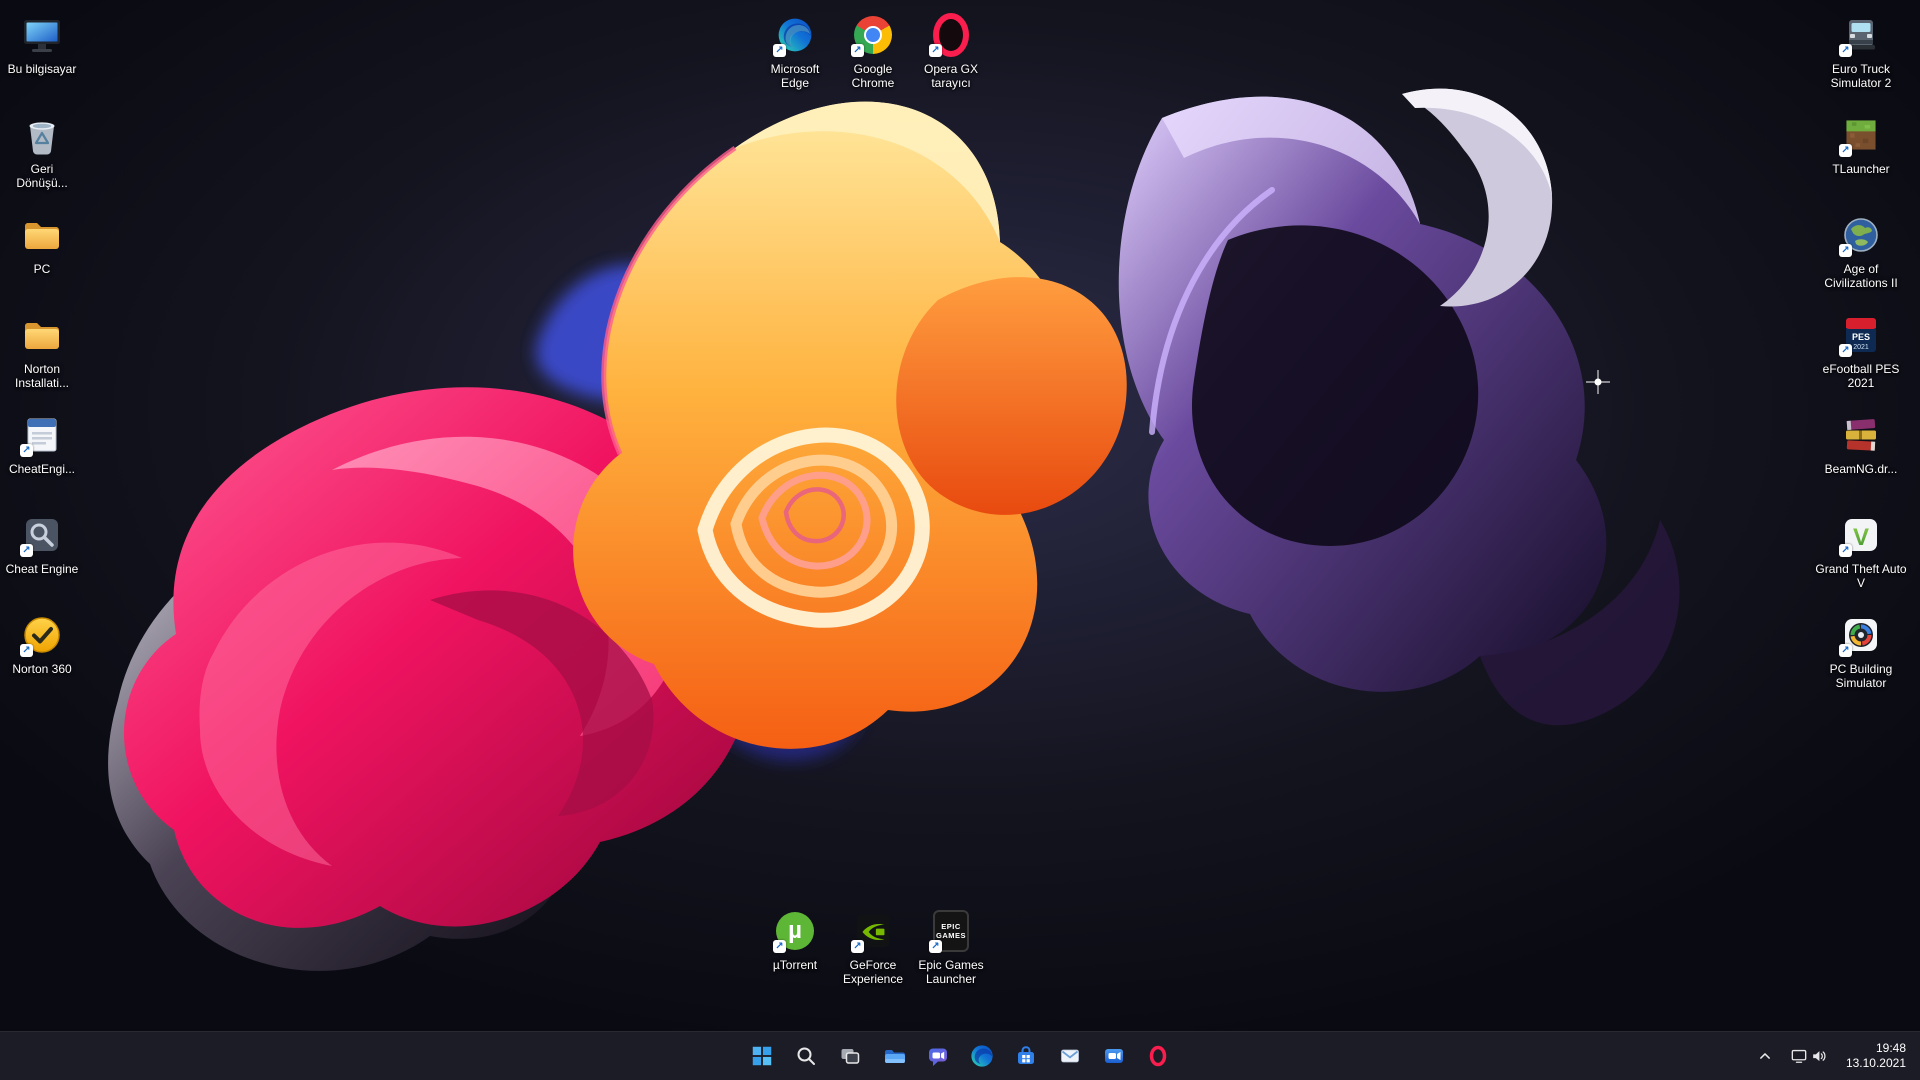  What do you see at coordinates (42, 135) in the screenshot?
I see `recycle-bin-icon` at bounding box center [42, 135].